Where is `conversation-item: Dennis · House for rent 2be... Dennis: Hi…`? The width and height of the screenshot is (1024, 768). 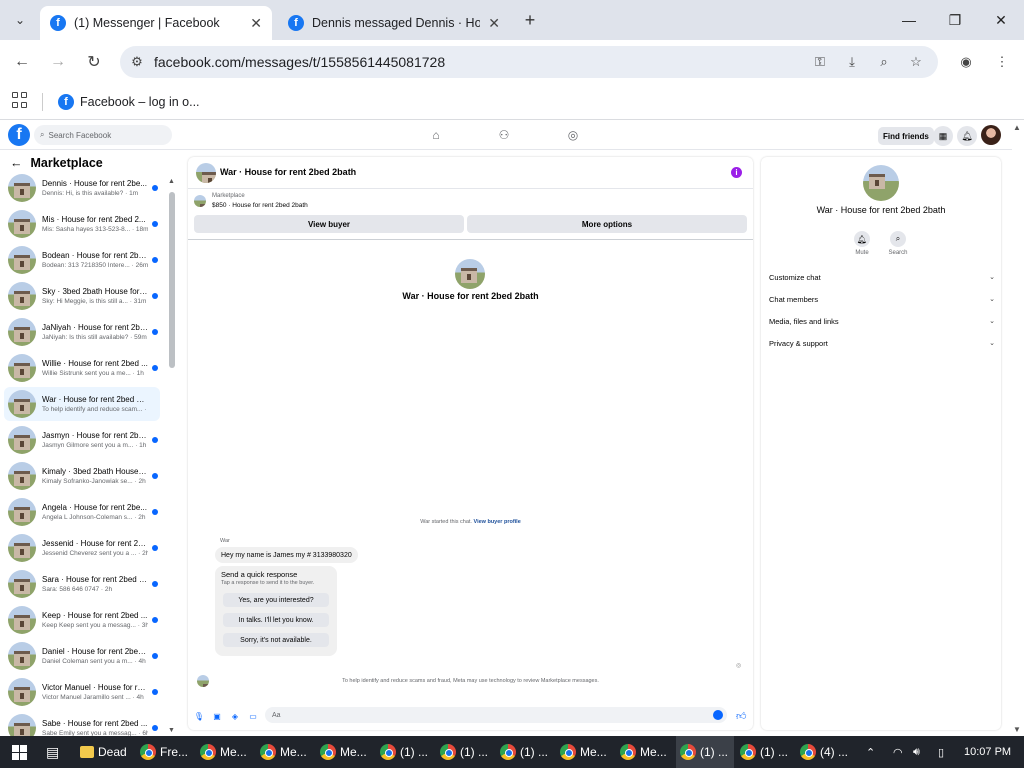
conversation-item: Dennis · House for rent 2be... Dennis: Hi… is located at coordinates (82, 188).